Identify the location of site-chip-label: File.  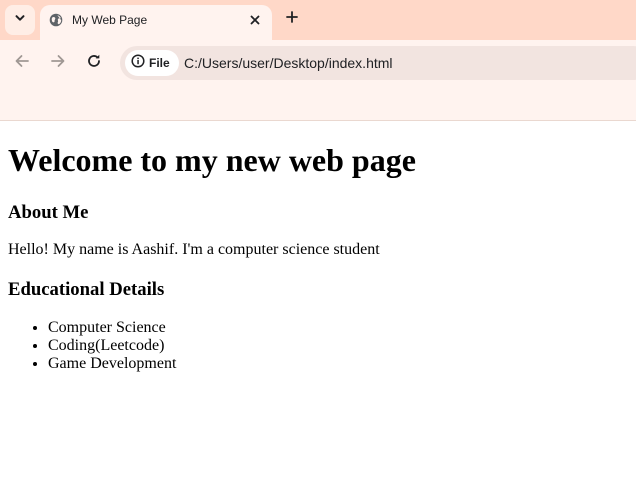
(159, 63).